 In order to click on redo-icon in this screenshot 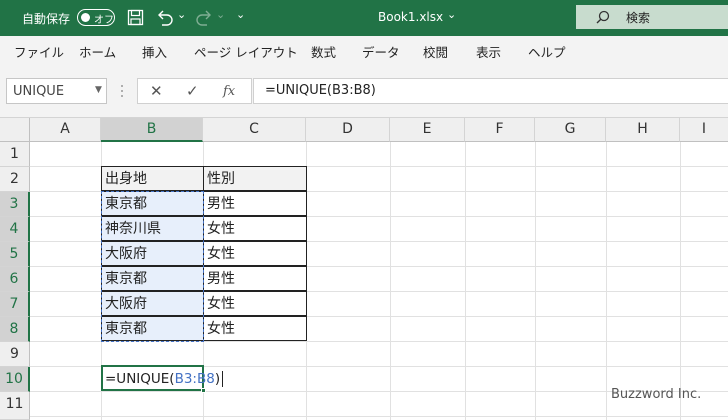, I will do `click(204, 17)`.